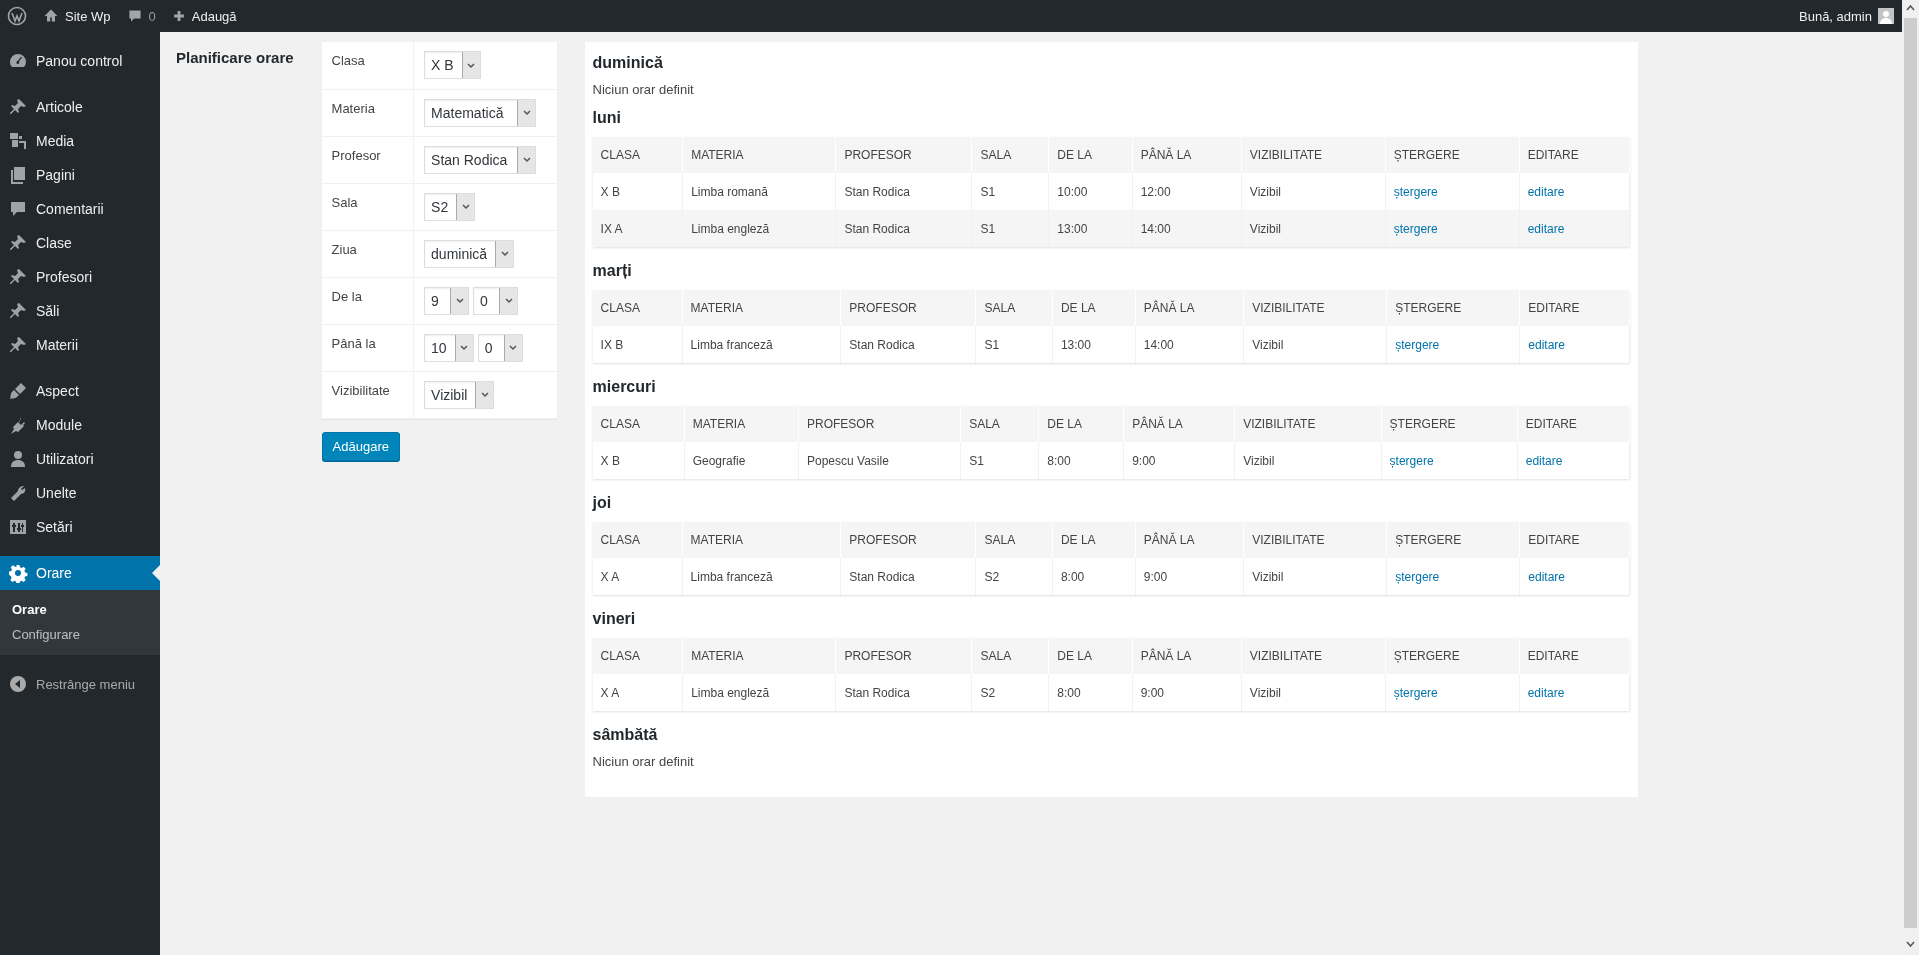 Image resolution: width=1919 pixels, height=955 pixels. I want to click on field-label: Sala, so click(367, 206).